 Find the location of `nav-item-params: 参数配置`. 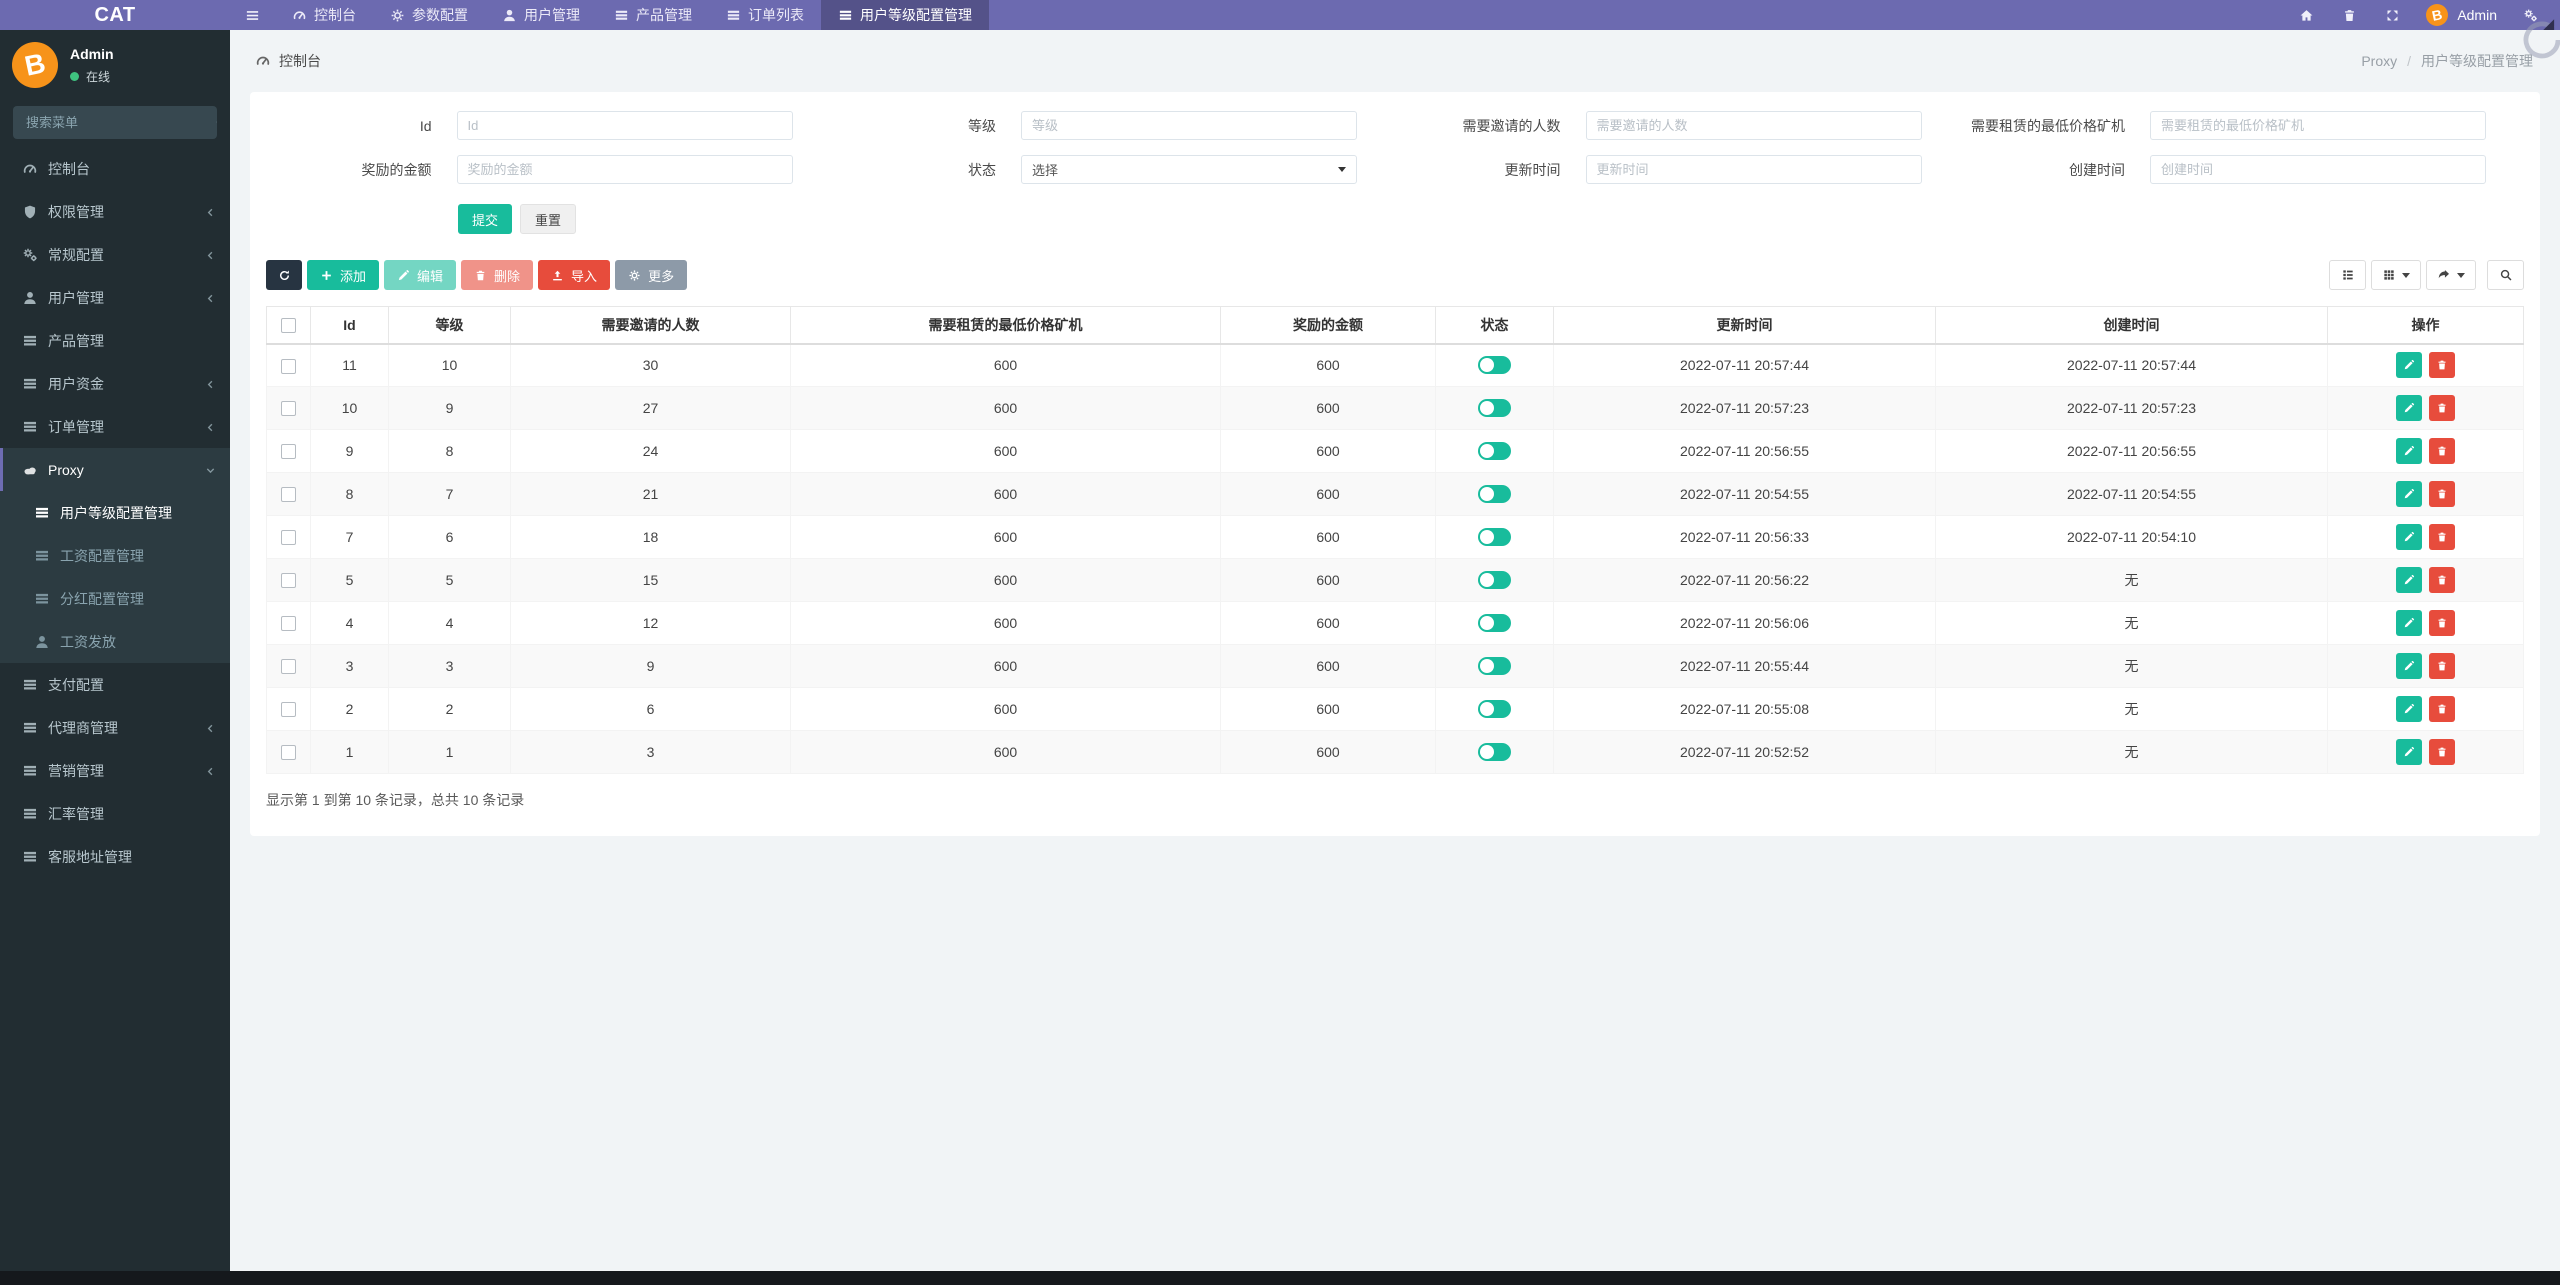

nav-item-params: 参数配置 is located at coordinates (429, 15).